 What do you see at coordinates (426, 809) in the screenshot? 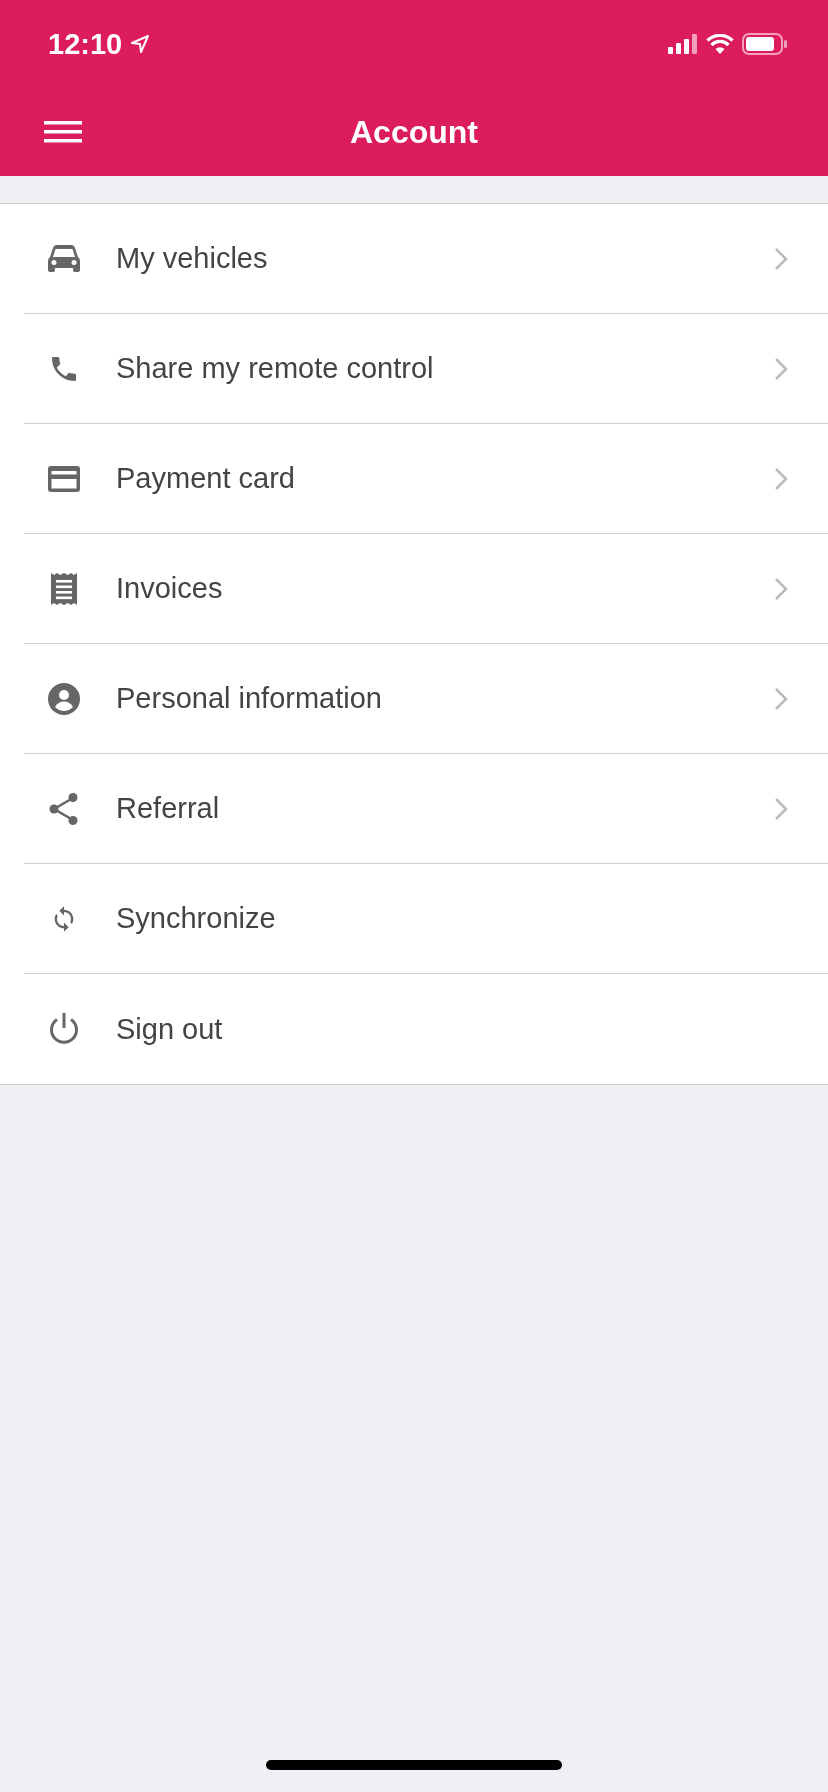
I see `menu-item: Referral` at bounding box center [426, 809].